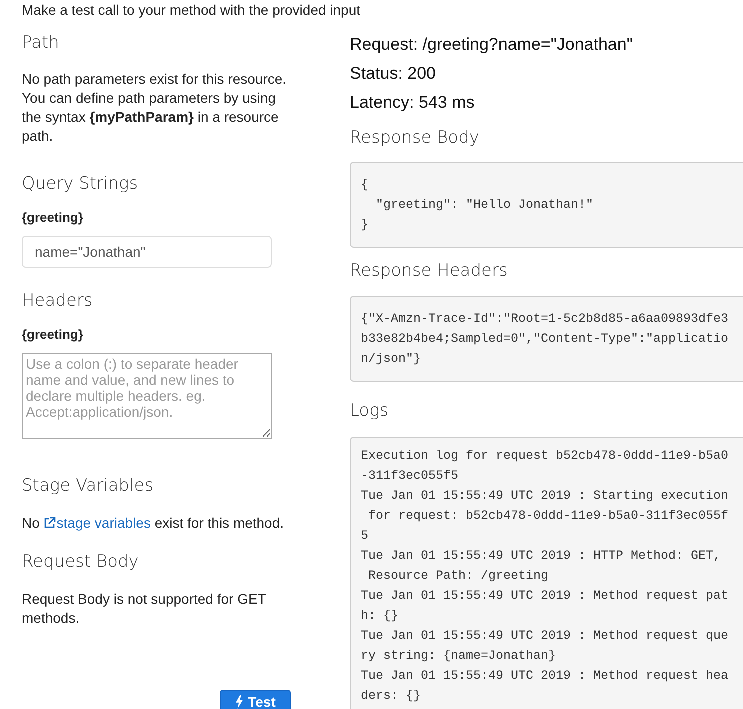 This screenshot has height=709, width=743. What do you see at coordinates (41, 43) in the screenshot?
I see `section-heading: Path` at bounding box center [41, 43].